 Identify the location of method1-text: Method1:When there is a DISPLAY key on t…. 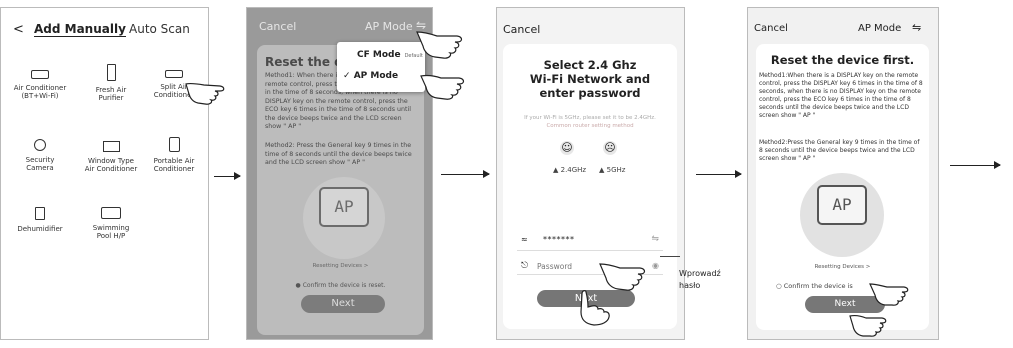
(841, 95).